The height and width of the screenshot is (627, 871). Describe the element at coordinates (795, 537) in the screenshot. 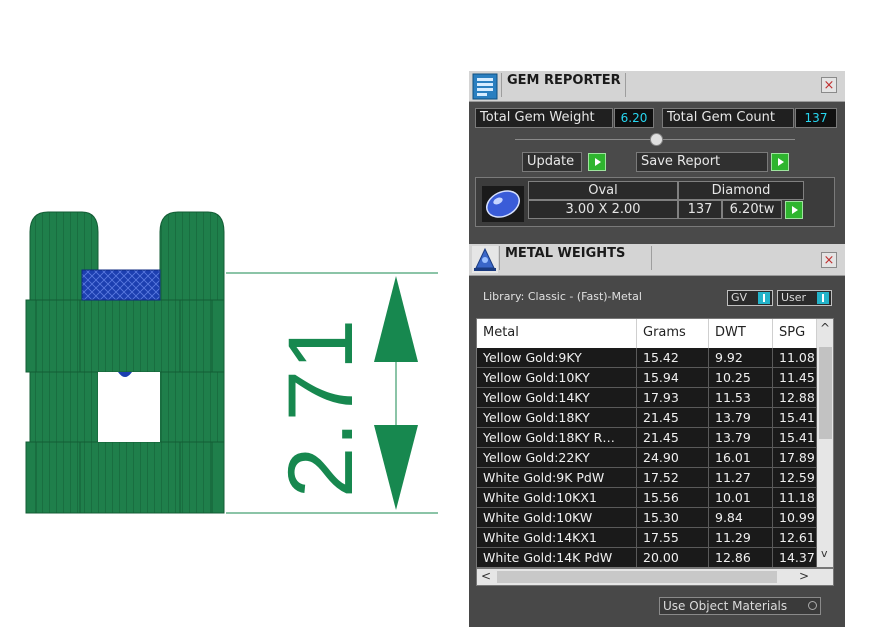

I see `cell-spg: 12.61` at that location.